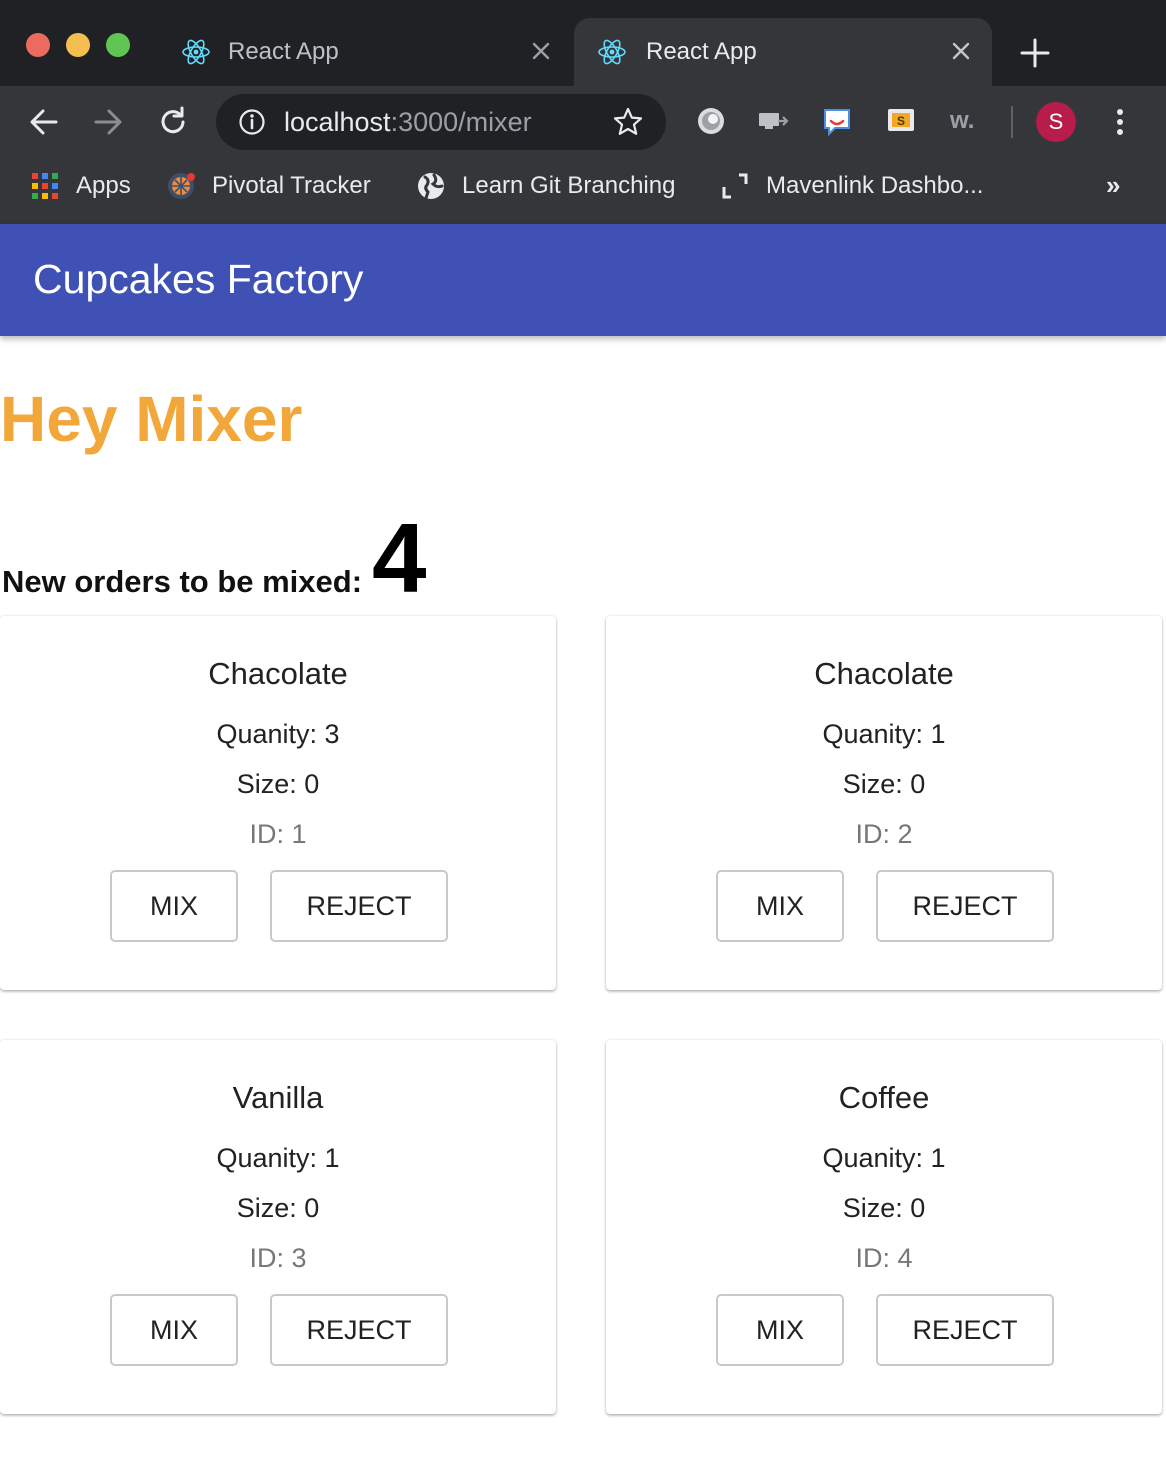 The width and height of the screenshot is (1166, 1482). Describe the element at coordinates (1035, 53) in the screenshot. I see `new-tab-plus-icon` at that location.